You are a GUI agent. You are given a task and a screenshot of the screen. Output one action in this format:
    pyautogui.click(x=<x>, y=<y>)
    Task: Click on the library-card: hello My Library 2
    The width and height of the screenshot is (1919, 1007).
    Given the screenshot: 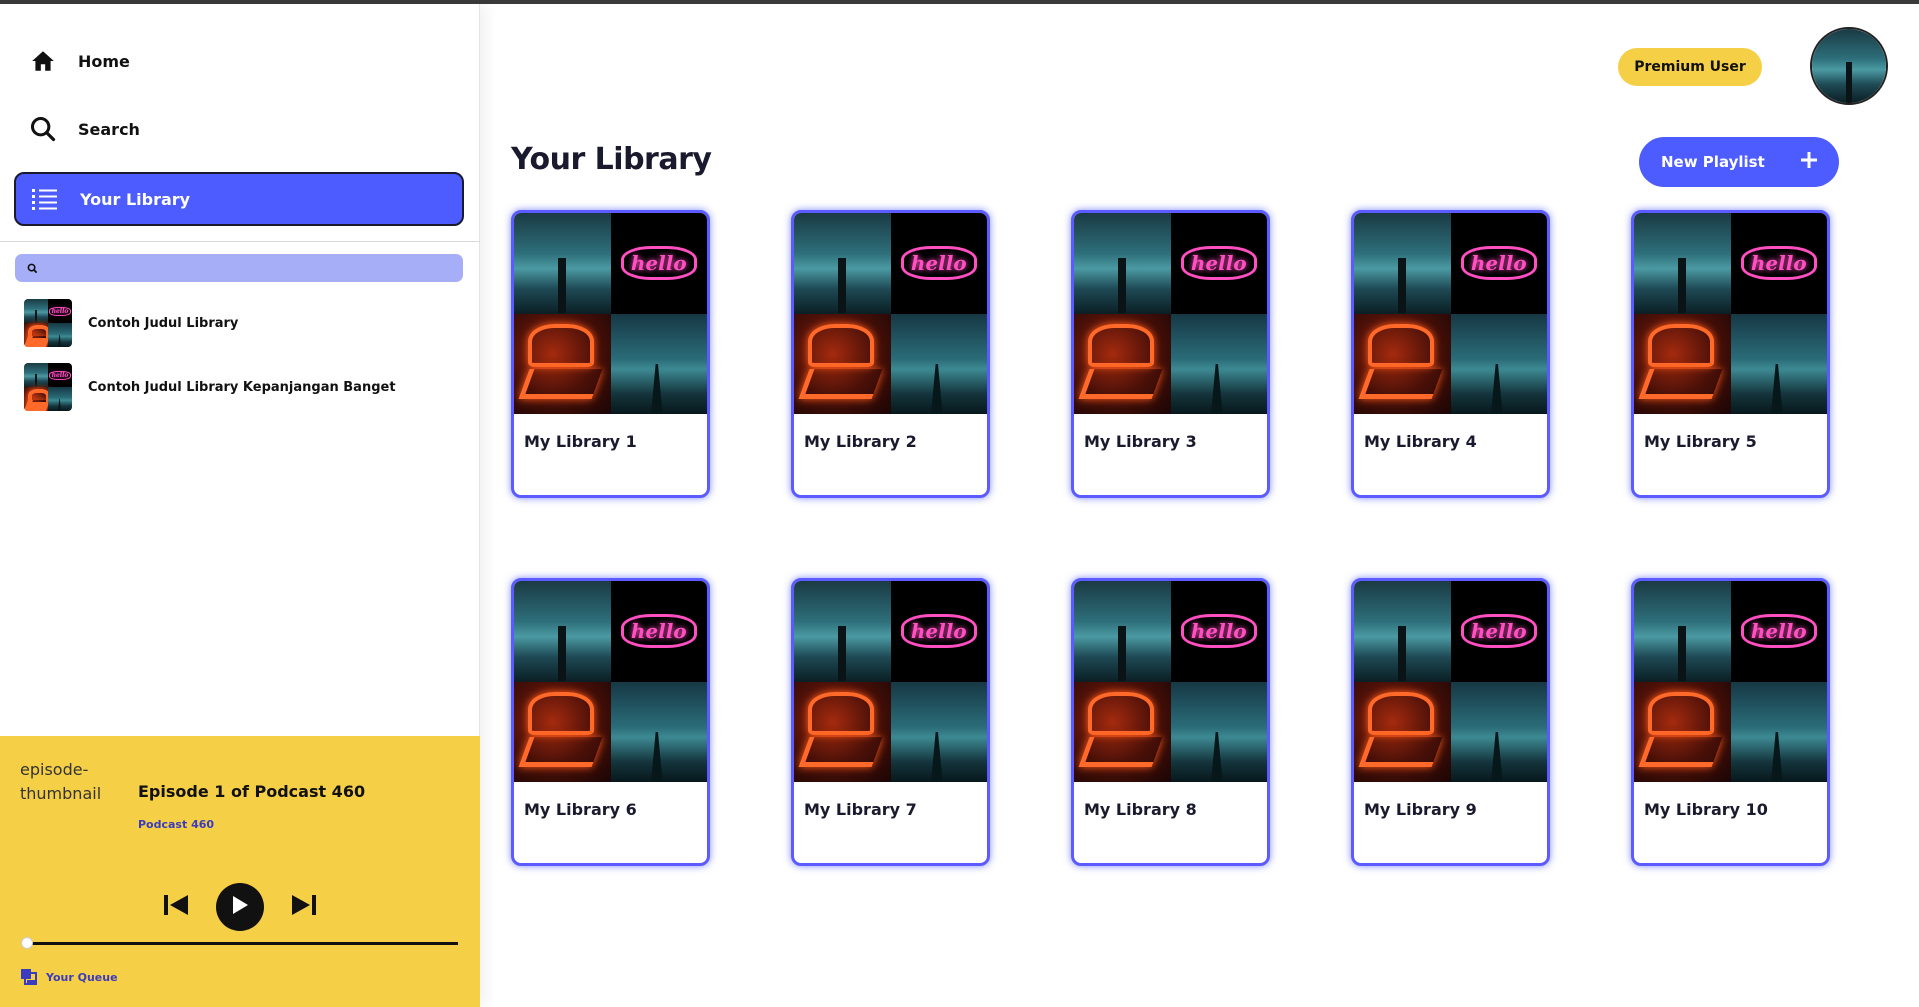 What is the action you would take?
    pyautogui.click(x=890, y=354)
    